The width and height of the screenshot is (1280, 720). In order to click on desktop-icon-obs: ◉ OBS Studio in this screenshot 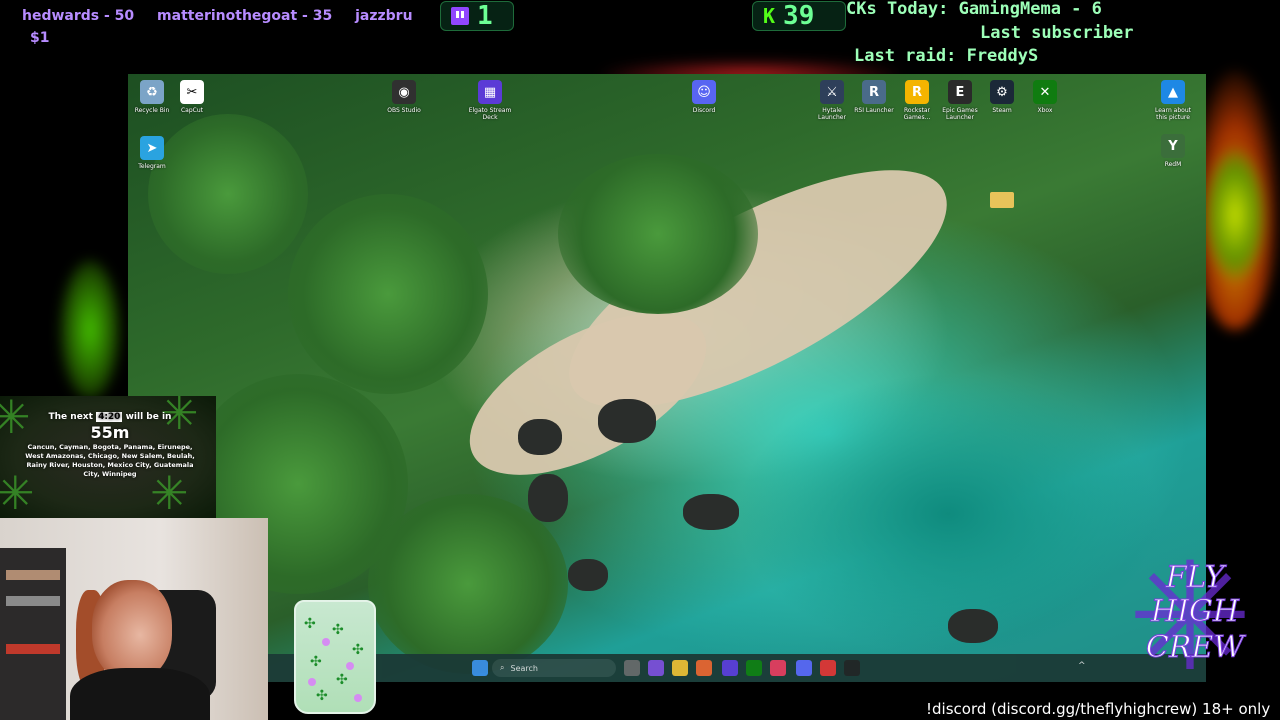, I will do `click(404, 97)`.